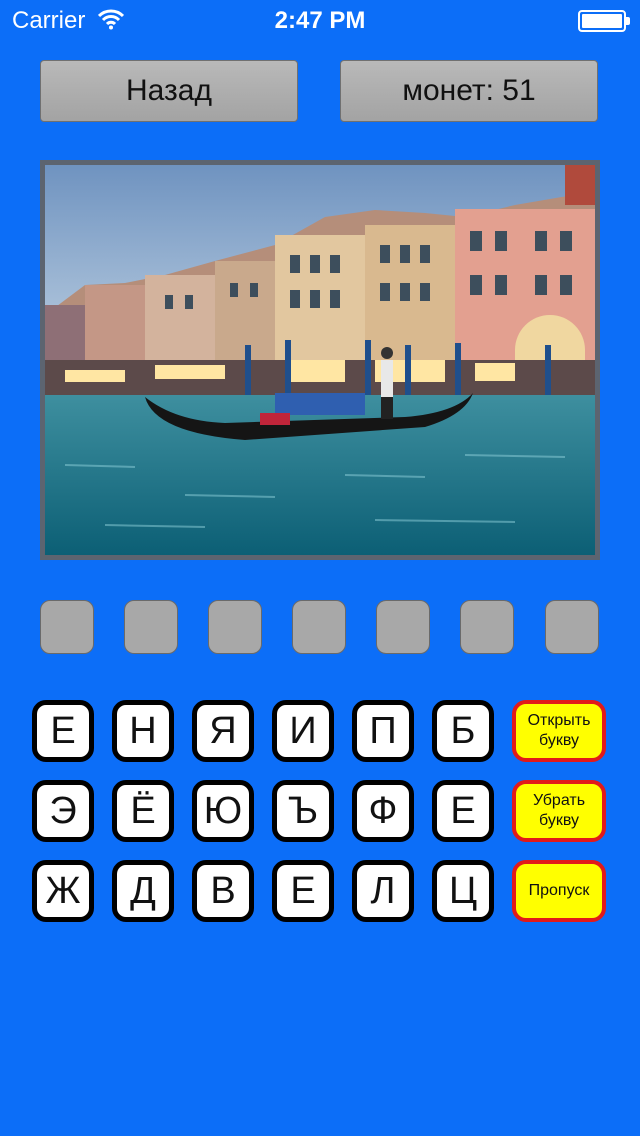  What do you see at coordinates (303, 811) in the screenshot?
I see `letter-key: Ъ` at bounding box center [303, 811].